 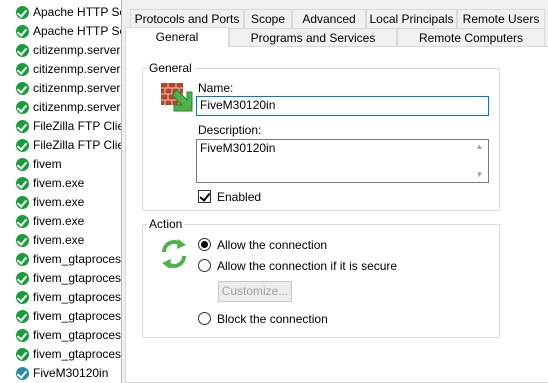 I want to click on tab-advanced: Advanced, so click(x=329, y=18).